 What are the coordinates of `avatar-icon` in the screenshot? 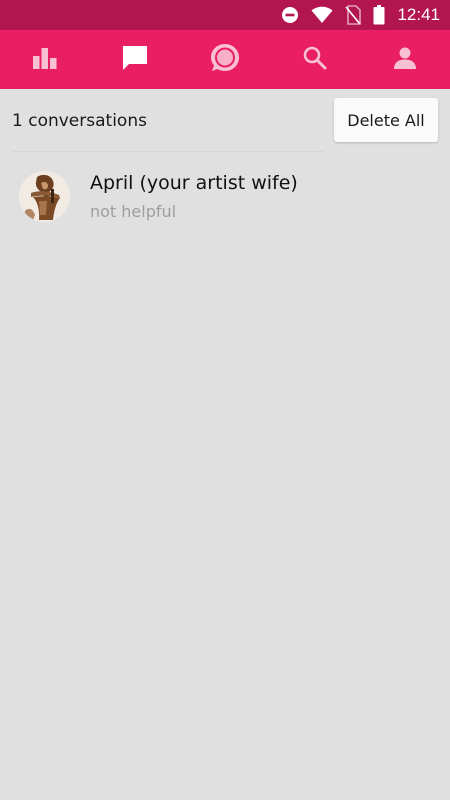 It's located at (44, 196).